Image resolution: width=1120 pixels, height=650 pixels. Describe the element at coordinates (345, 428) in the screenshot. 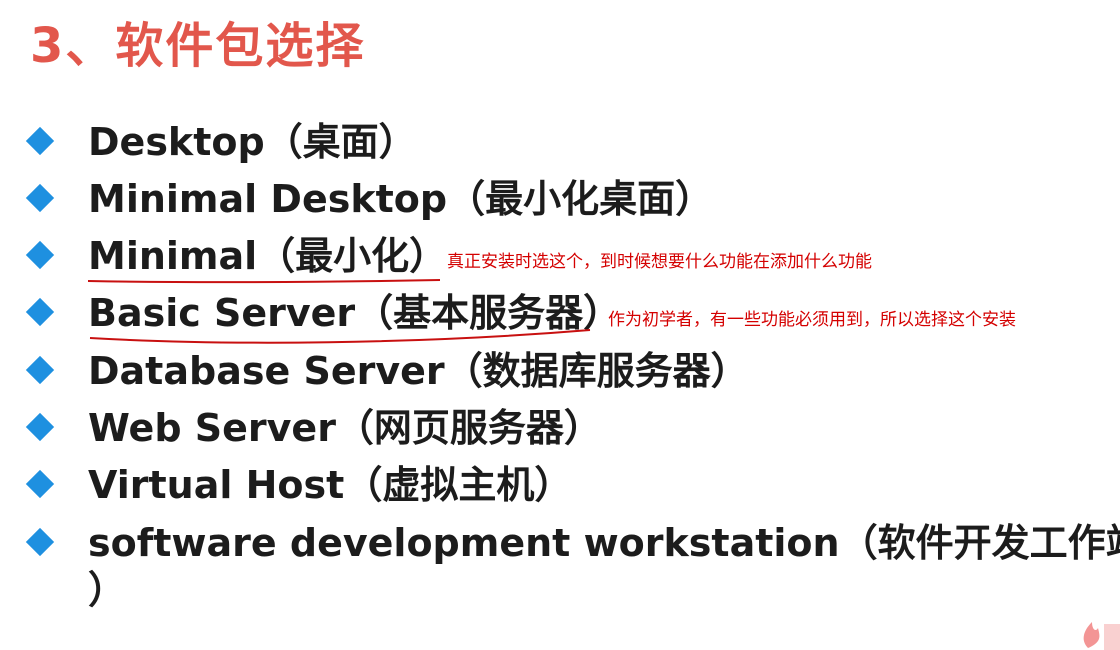

I see `list-item-label: Web Server（网页服务器）` at that location.